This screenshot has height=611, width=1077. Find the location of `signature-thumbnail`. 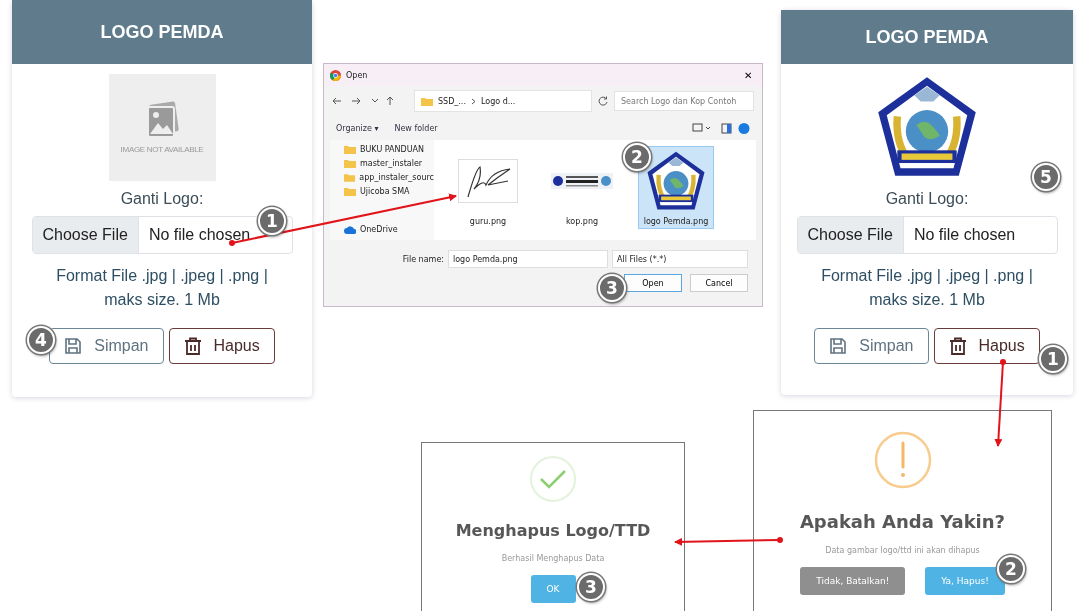

signature-thumbnail is located at coordinates (488, 181).